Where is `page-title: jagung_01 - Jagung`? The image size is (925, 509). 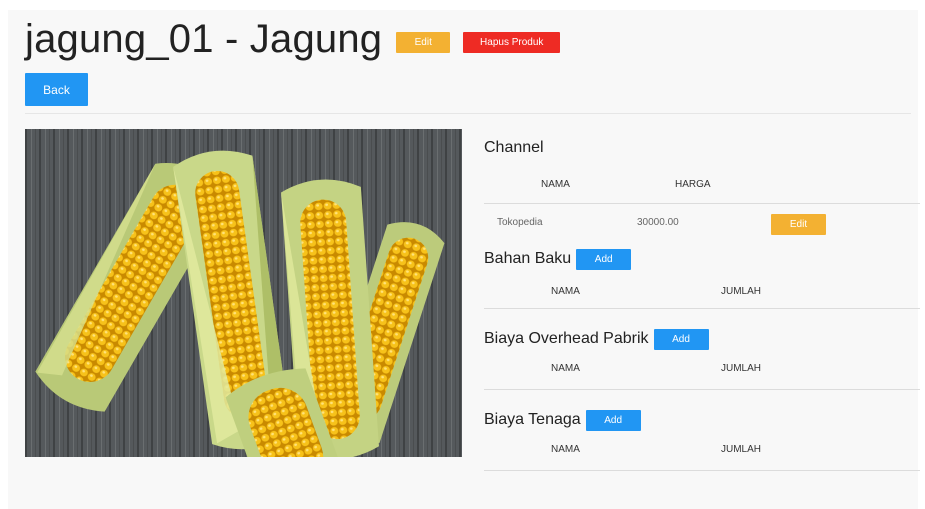 page-title: jagung_01 - Jagung is located at coordinates (204, 39).